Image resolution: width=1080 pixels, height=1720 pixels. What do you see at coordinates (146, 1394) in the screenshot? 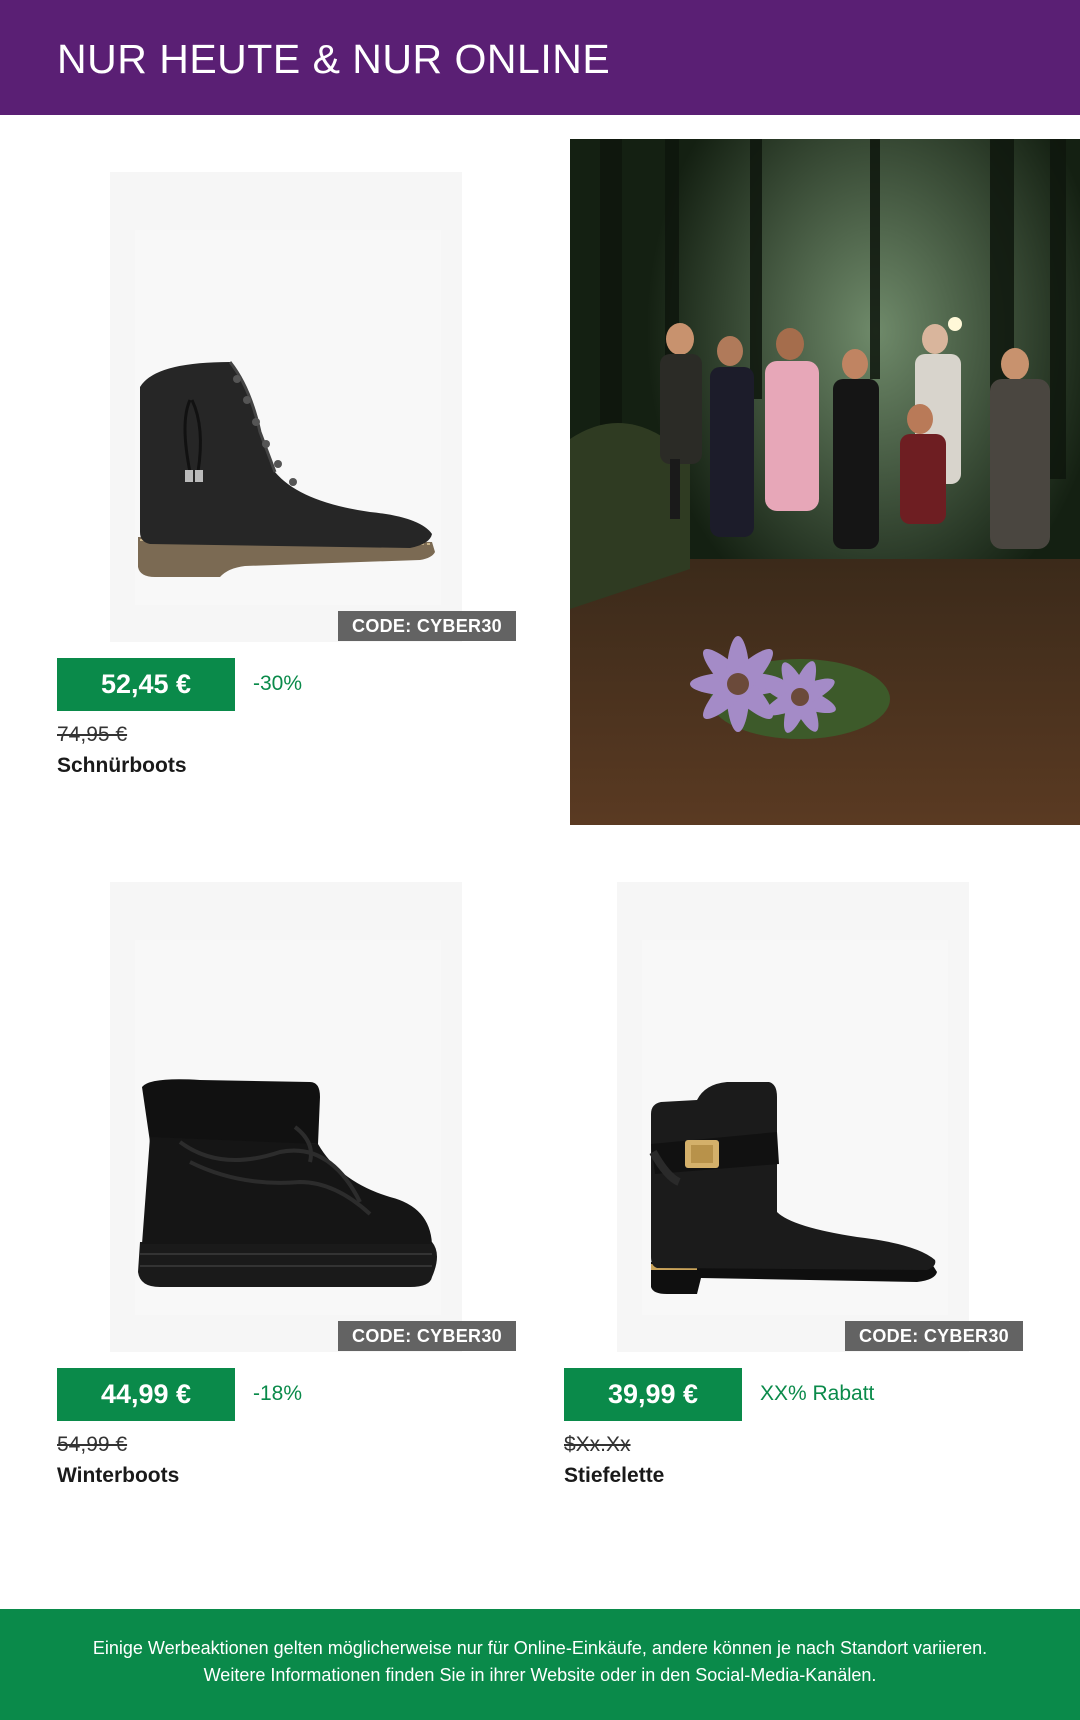
I see `sale-price: 44,99 €` at bounding box center [146, 1394].